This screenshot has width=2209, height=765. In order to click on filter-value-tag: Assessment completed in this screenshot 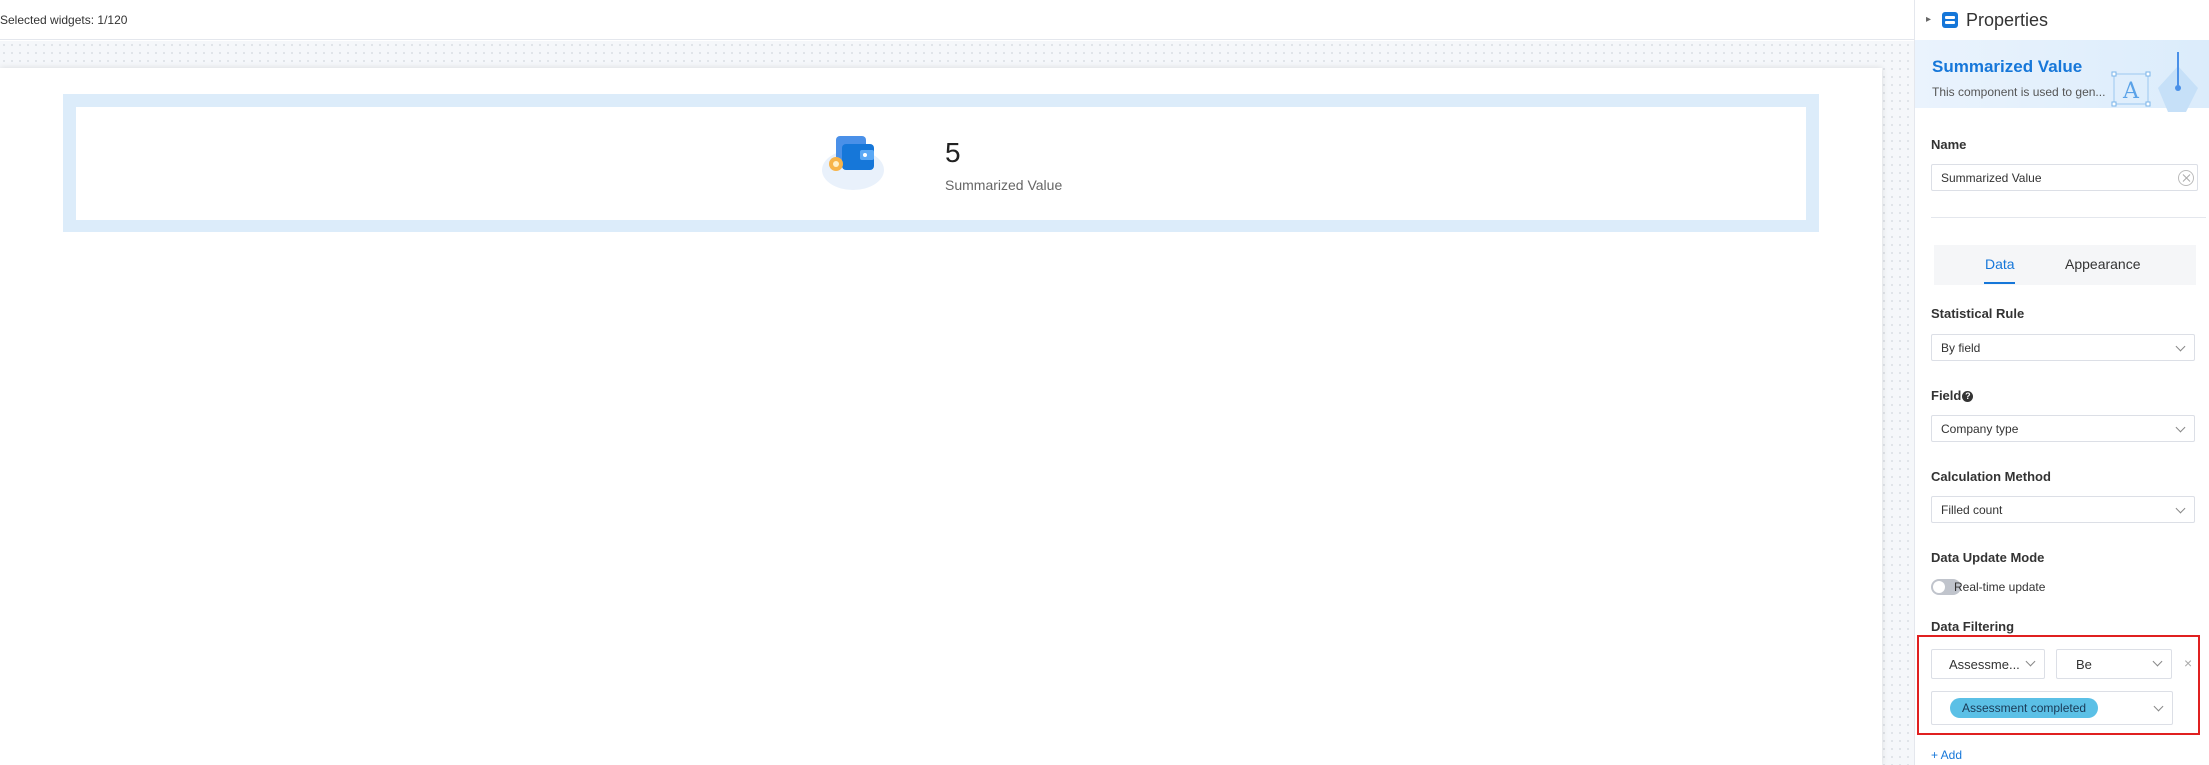, I will do `click(2024, 708)`.